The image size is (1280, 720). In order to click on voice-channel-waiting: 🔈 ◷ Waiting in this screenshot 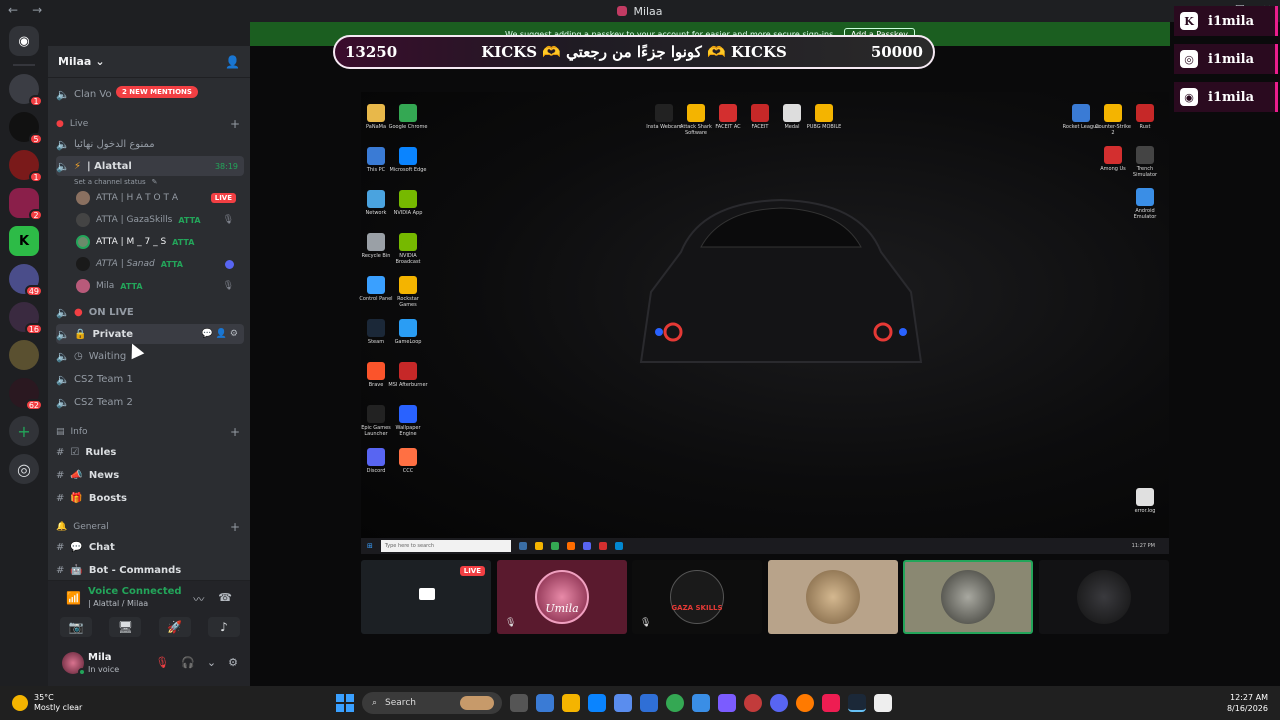, I will do `click(150, 356)`.